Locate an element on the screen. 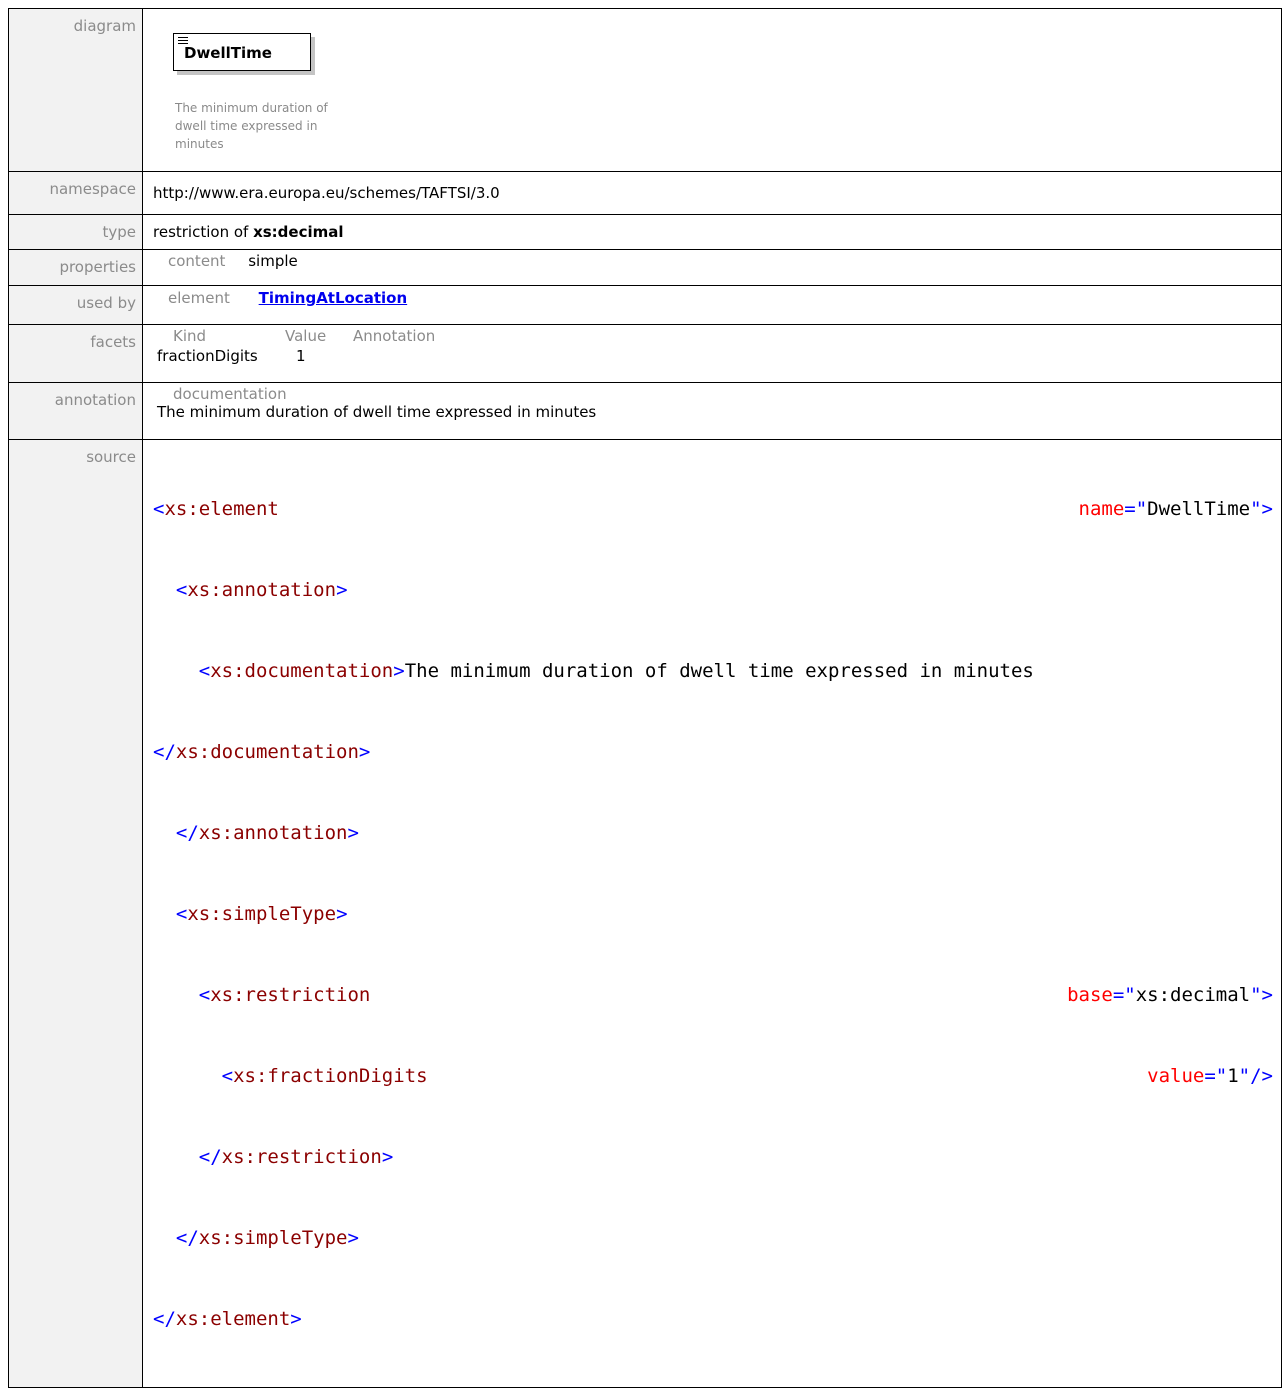 The height and width of the screenshot is (1388, 1282). row-properties: properties content simple is located at coordinates (645, 267).